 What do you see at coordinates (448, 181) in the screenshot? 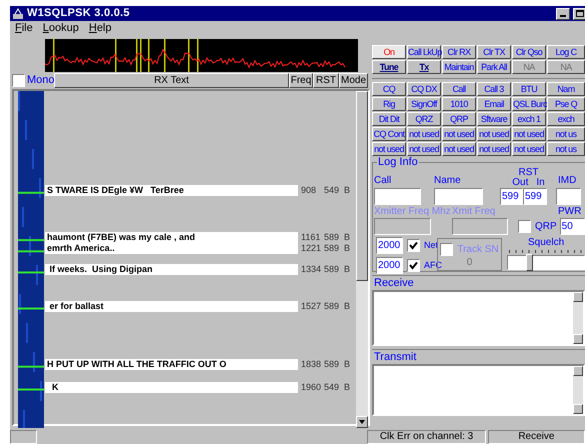
I see `field-label: Name` at bounding box center [448, 181].